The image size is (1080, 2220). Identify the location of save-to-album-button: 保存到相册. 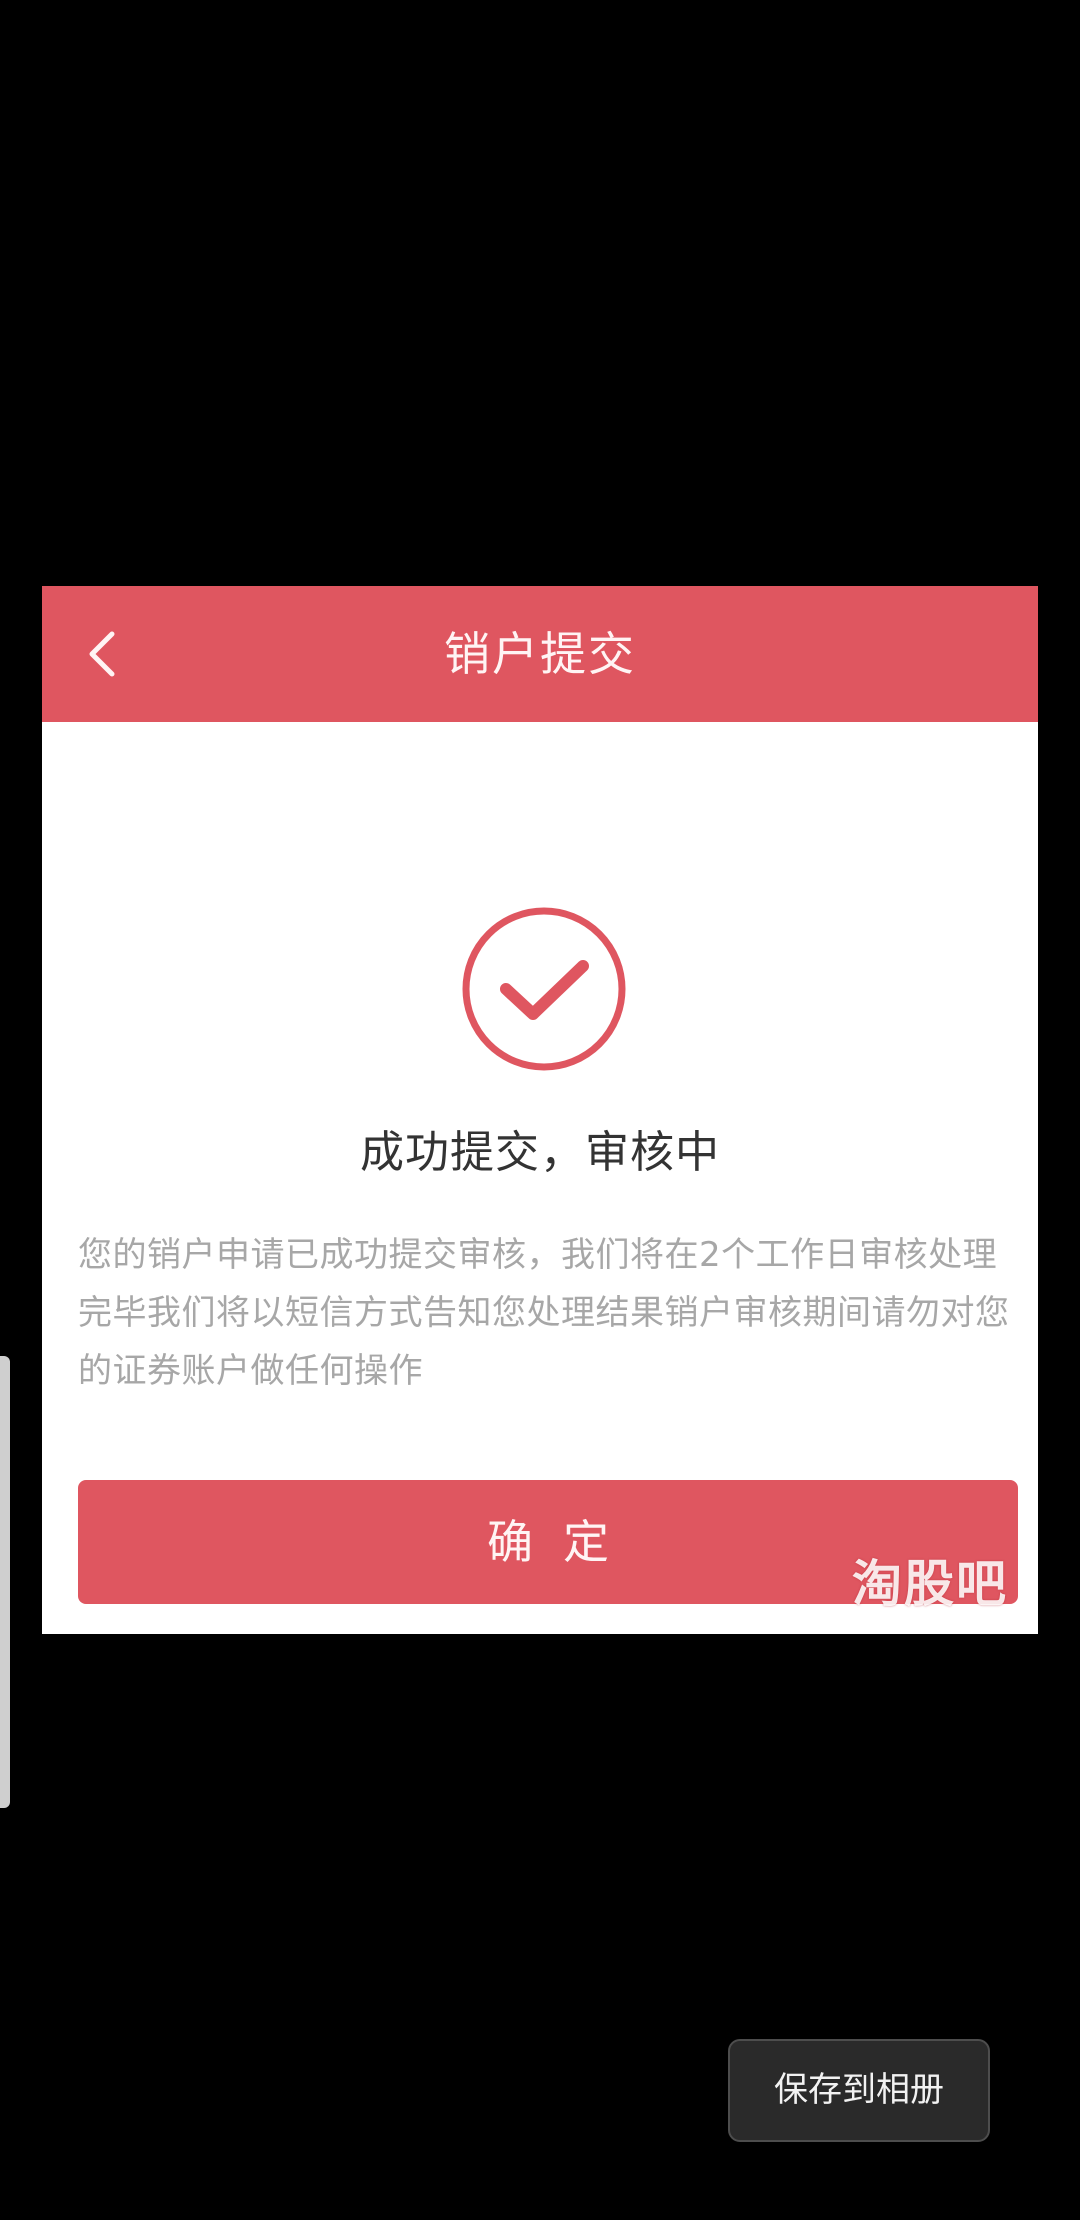
(859, 2090).